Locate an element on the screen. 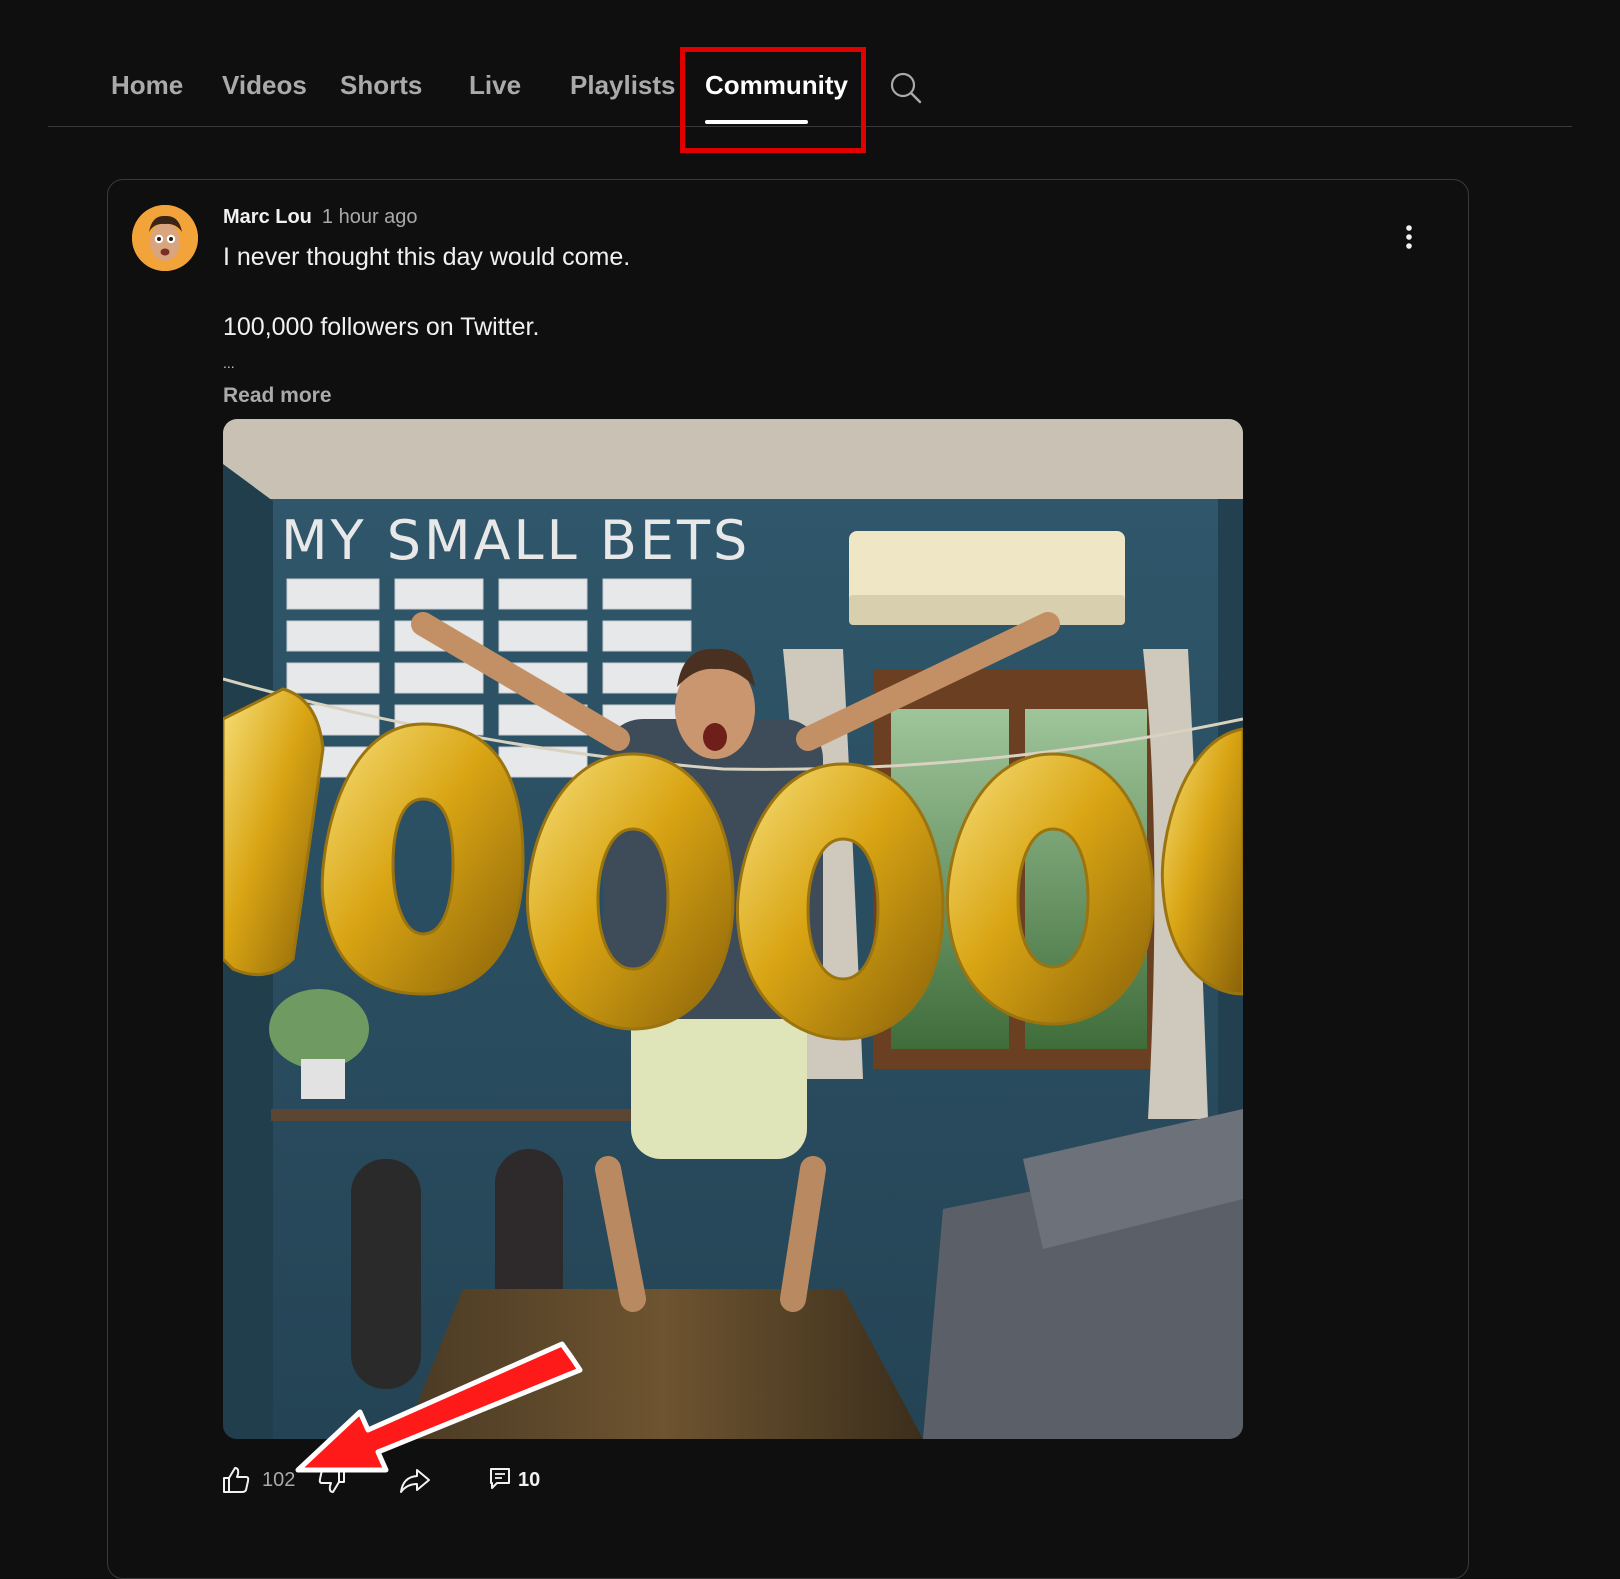  tab-playlists: Playlists is located at coordinates (623, 85).